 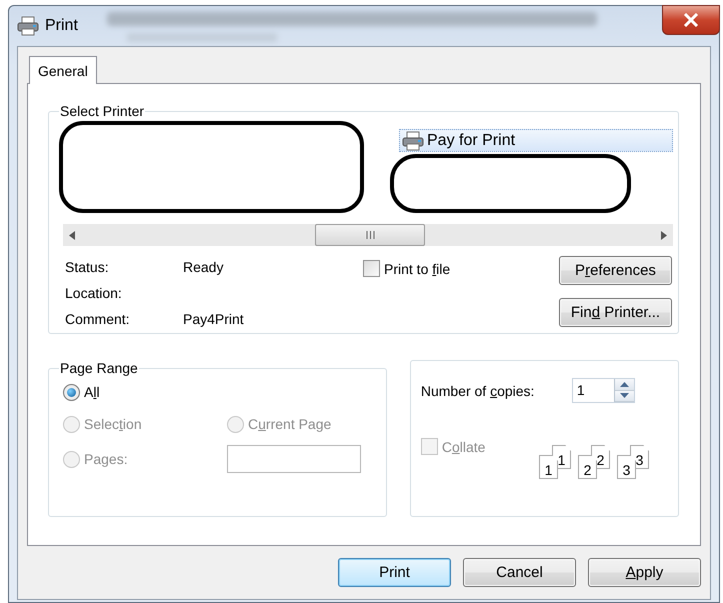 I want to click on spin-down-button, so click(x=624, y=396).